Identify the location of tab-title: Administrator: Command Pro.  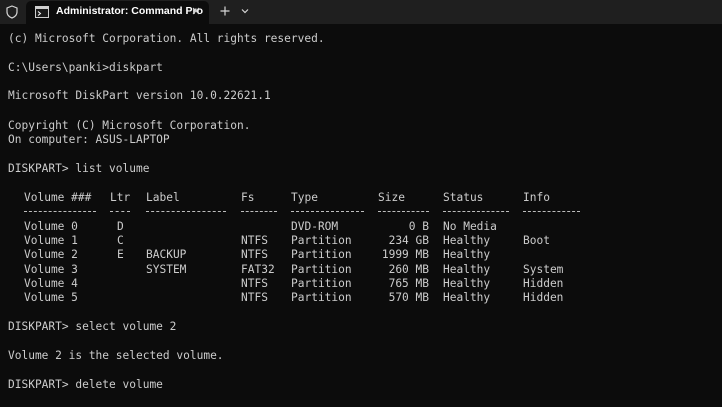
(130, 11).